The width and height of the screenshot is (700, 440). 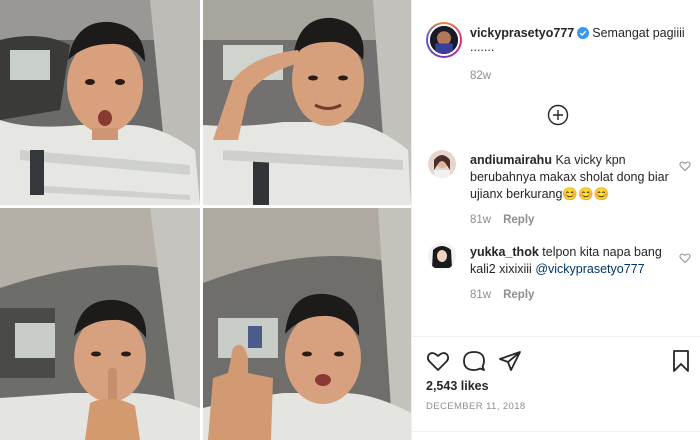 What do you see at coordinates (457, 386) in the screenshot?
I see `likes-count: 2,543 likes` at bounding box center [457, 386].